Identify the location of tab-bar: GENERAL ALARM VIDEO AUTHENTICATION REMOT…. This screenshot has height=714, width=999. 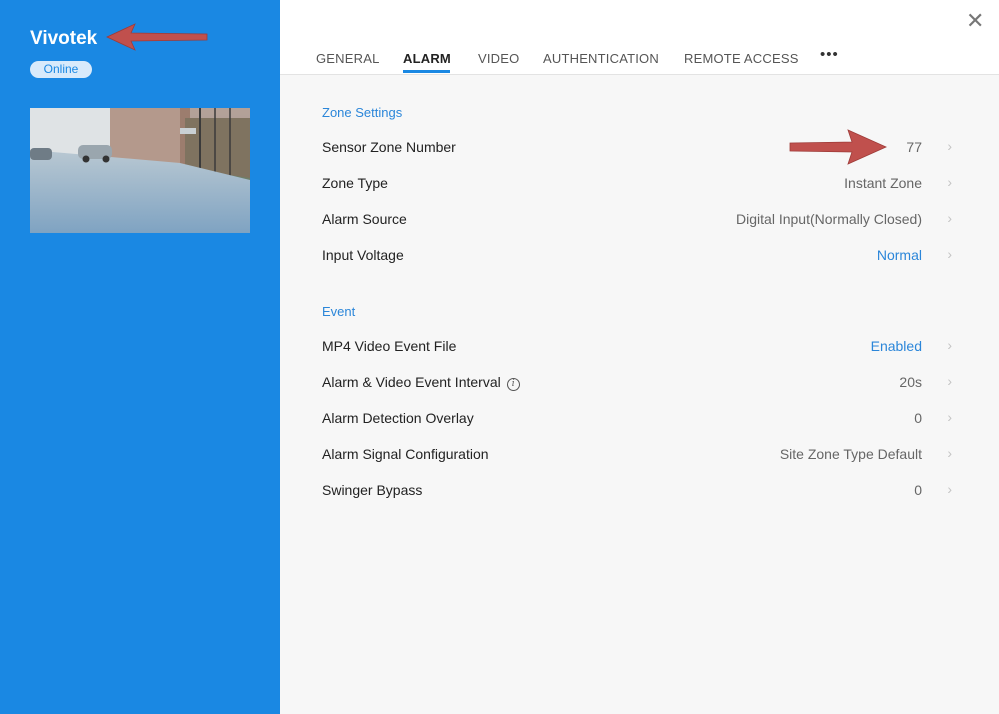
(639, 37).